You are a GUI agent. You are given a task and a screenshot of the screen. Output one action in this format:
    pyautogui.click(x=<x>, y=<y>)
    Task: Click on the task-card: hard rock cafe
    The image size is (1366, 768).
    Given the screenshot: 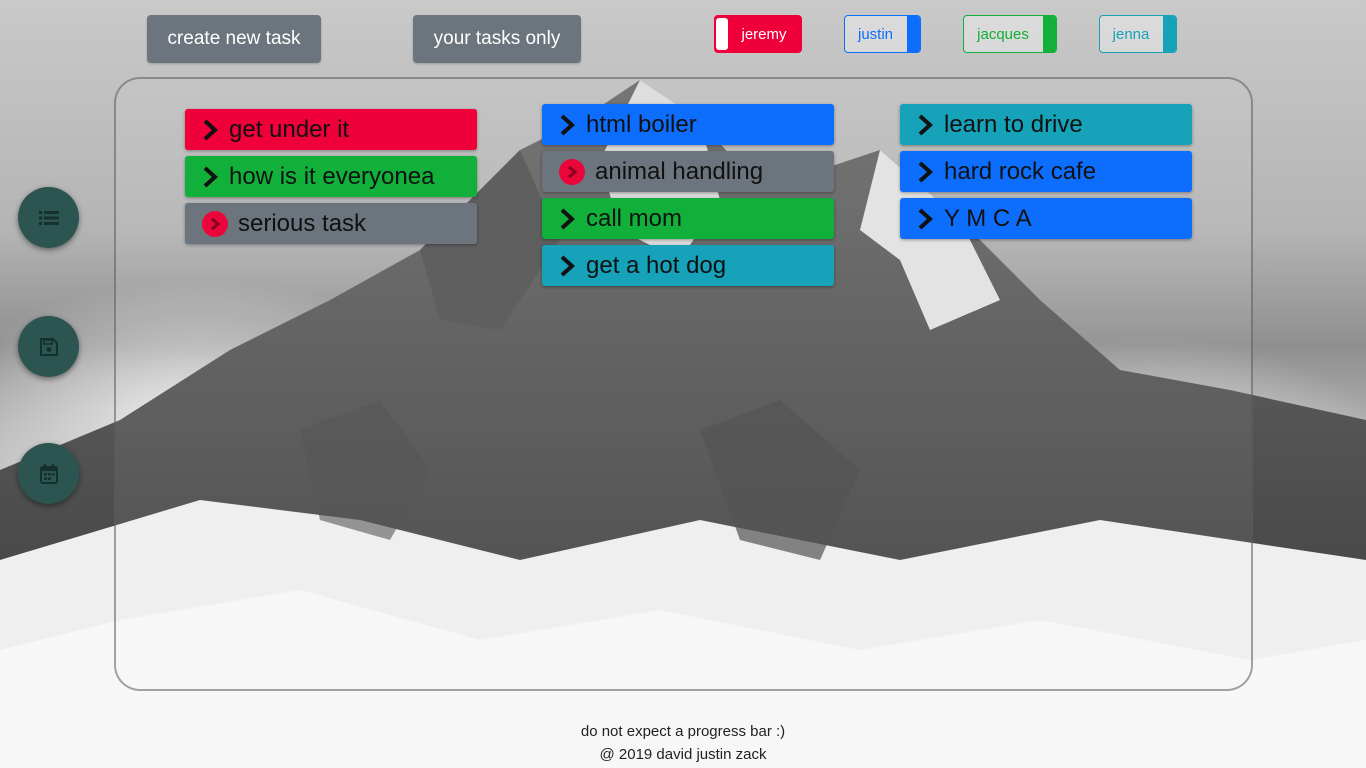 What is the action you would take?
    pyautogui.click(x=1046, y=171)
    